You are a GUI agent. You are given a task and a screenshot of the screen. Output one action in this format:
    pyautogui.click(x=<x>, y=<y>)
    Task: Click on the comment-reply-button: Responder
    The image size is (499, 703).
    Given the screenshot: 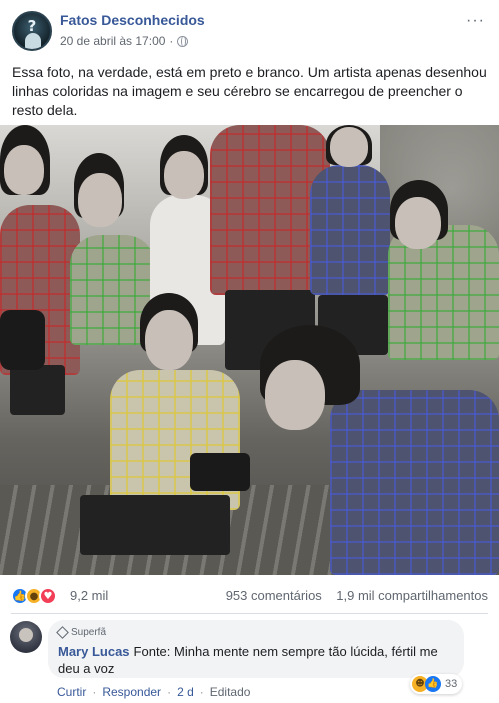 What is the action you would take?
    pyautogui.click(x=131, y=692)
    